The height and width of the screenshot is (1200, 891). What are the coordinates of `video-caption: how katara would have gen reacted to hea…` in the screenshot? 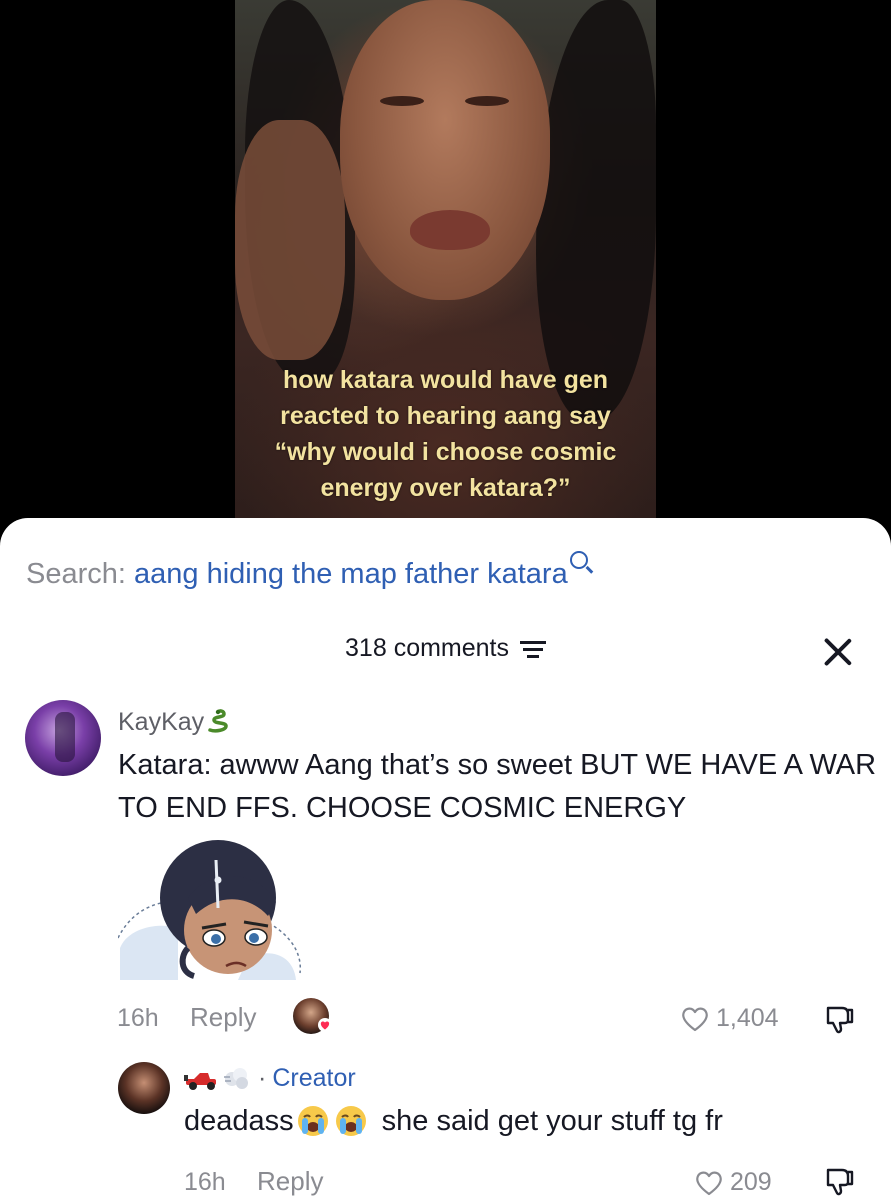 It's located at (445, 434).